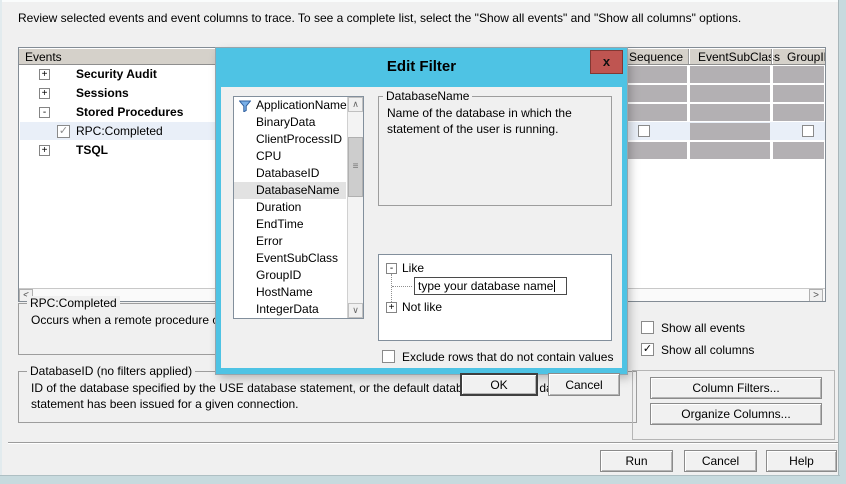 Image resolution: width=846 pixels, height=484 pixels. Describe the element at coordinates (656, 57) in the screenshot. I see `column-header-sequence: Sequence` at that location.